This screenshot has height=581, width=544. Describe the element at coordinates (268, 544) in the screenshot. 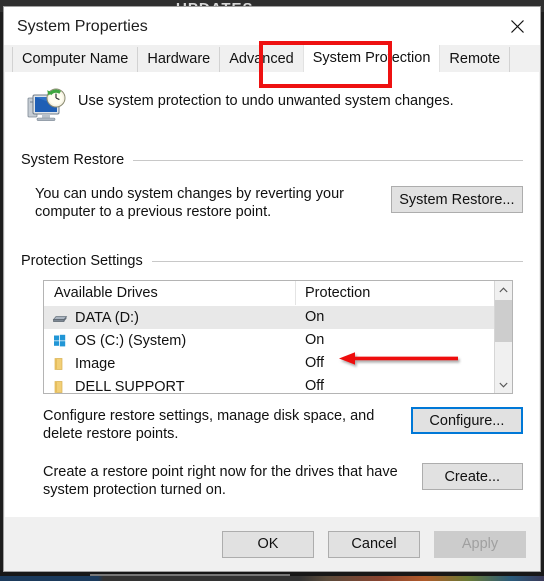

I see `ok-button: OK` at that location.